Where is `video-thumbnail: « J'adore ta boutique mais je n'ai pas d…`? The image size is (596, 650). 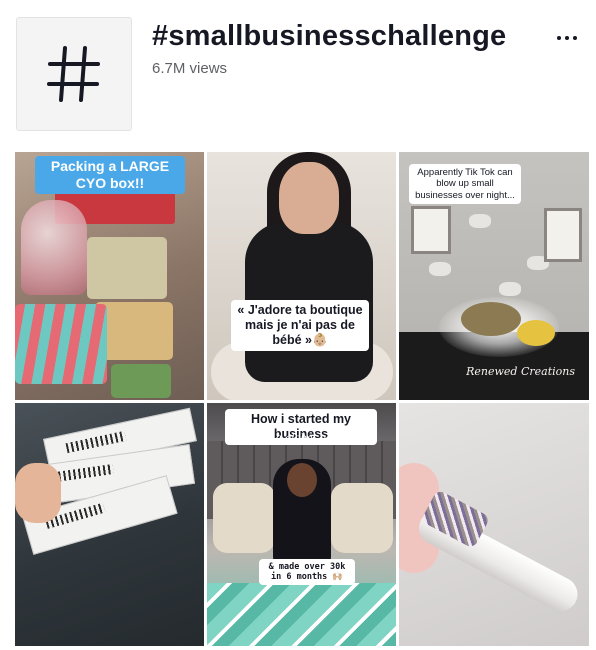 video-thumbnail: « J'adore ta boutique mais je n'ai pas d… is located at coordinates (301, 276).